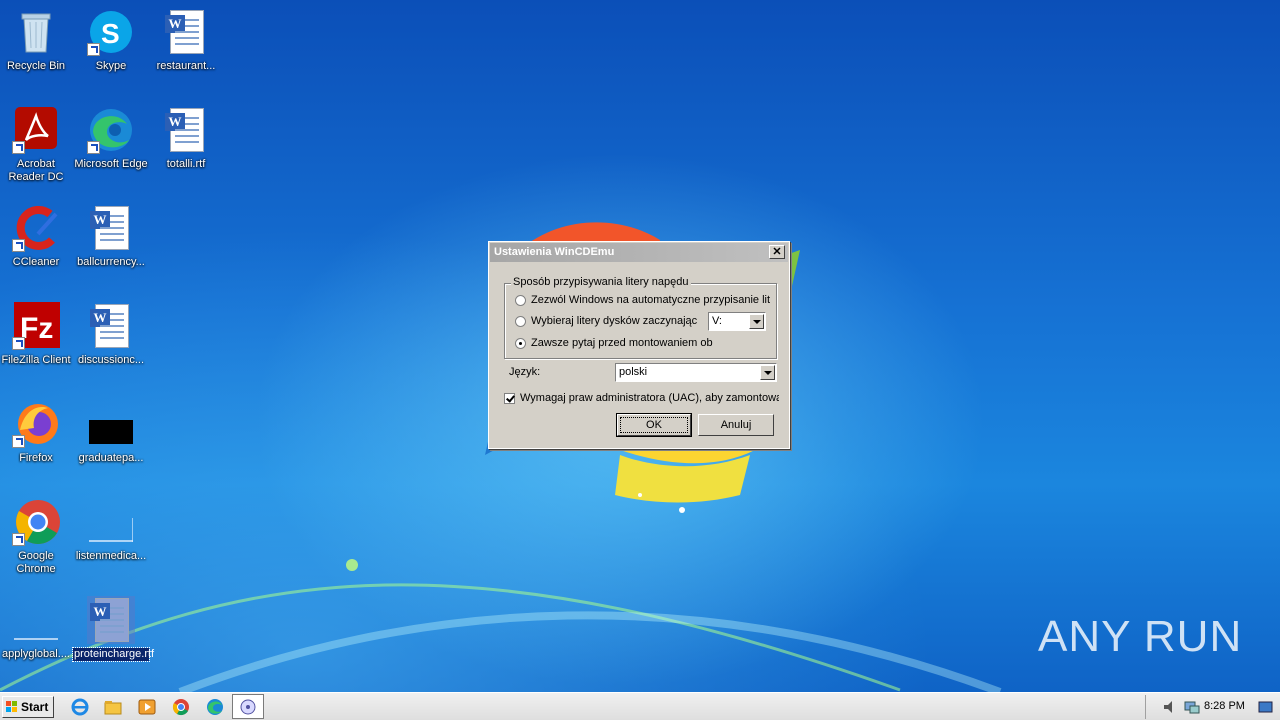  What do you see at coordinates (614, 321) in the screenshot?
I see `radio-label: Wybieraj litery dysków zaczynając` at bounding box center [614, 321].